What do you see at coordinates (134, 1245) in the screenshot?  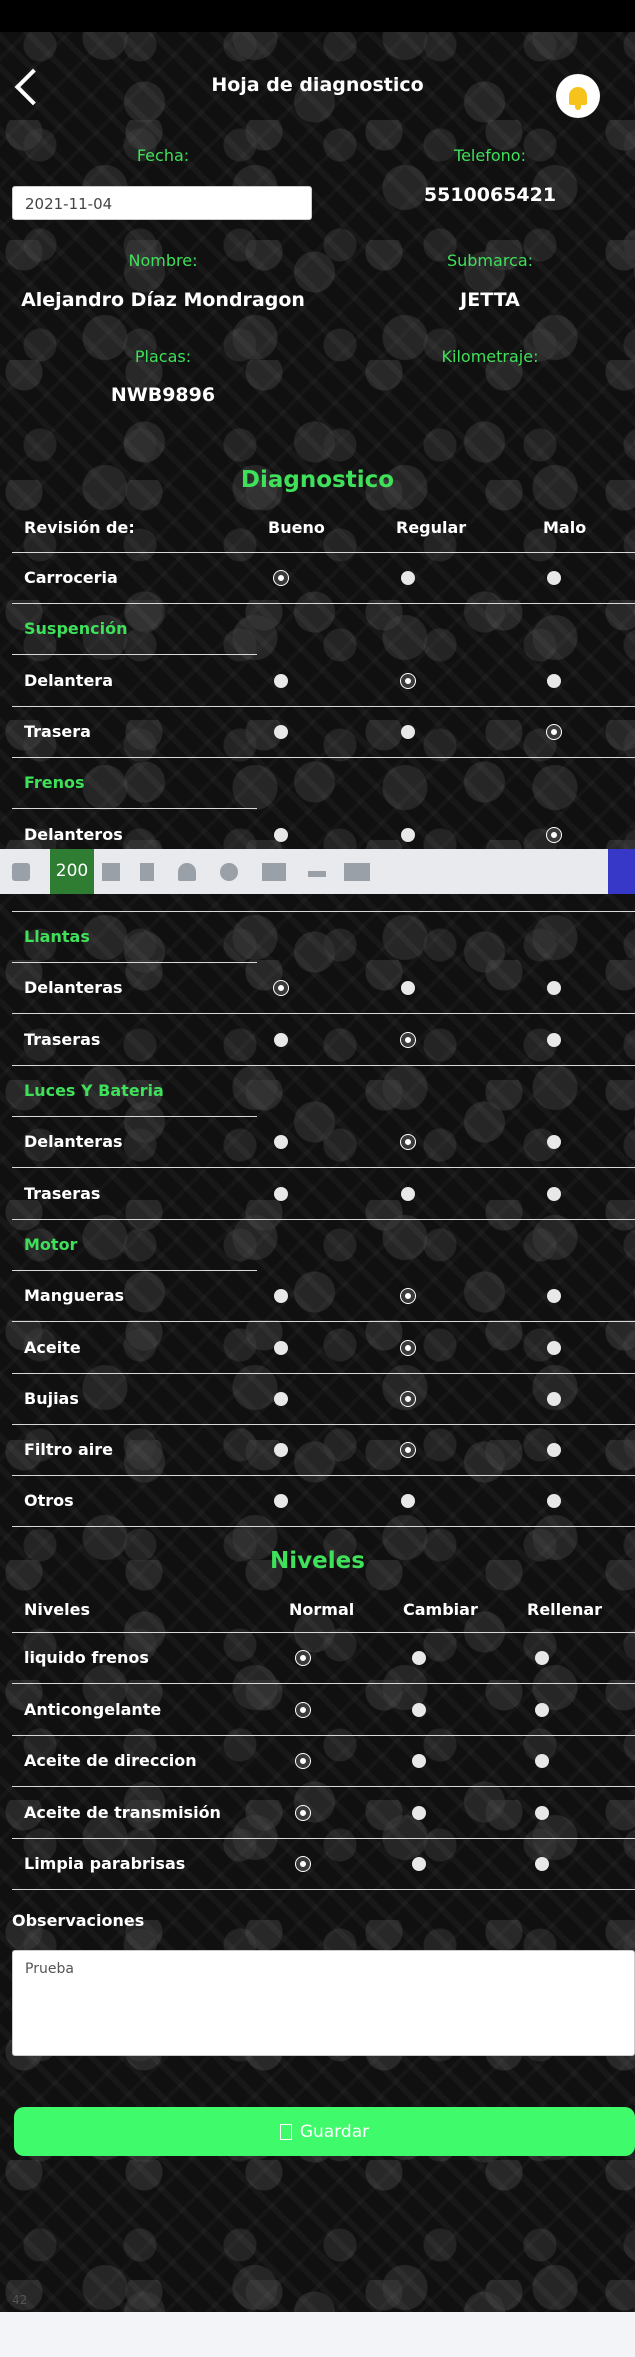 I see `category-motor: Motor` at bounding box center [134, 1245].